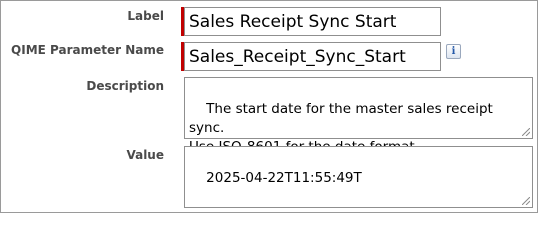 The image size is (538, 240). I want to click on info-icon: i, so click(453, 51).